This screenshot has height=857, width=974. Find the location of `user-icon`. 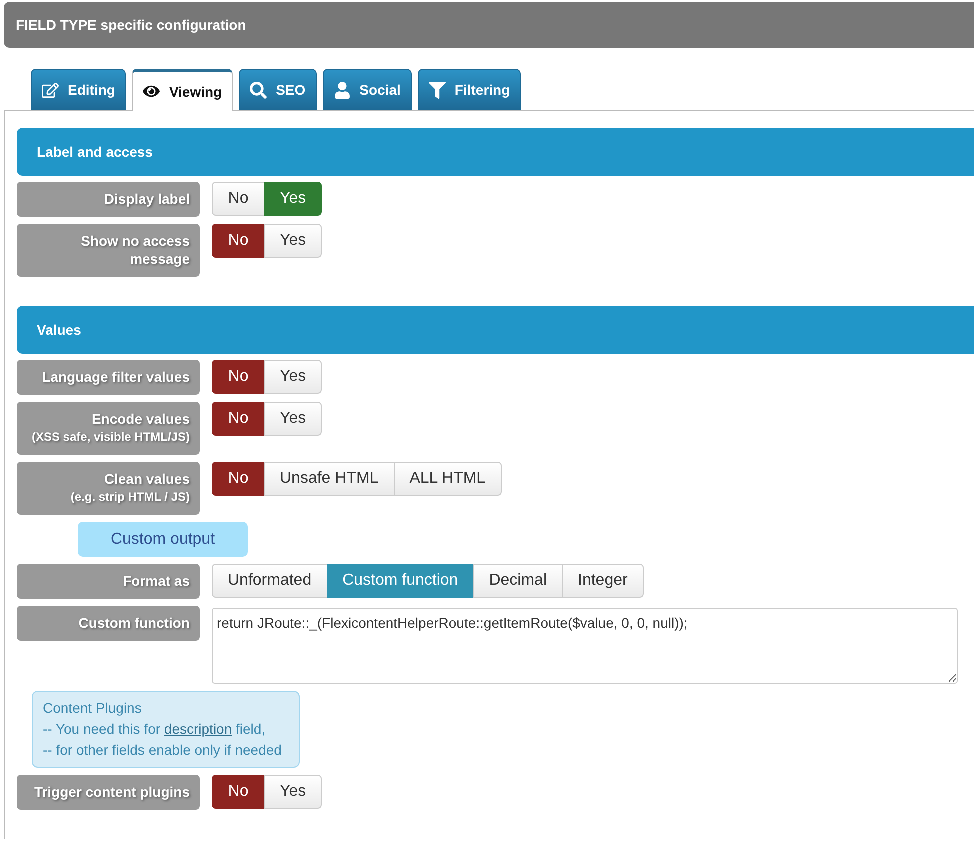

user-icon is located at coordinates (342, 90).